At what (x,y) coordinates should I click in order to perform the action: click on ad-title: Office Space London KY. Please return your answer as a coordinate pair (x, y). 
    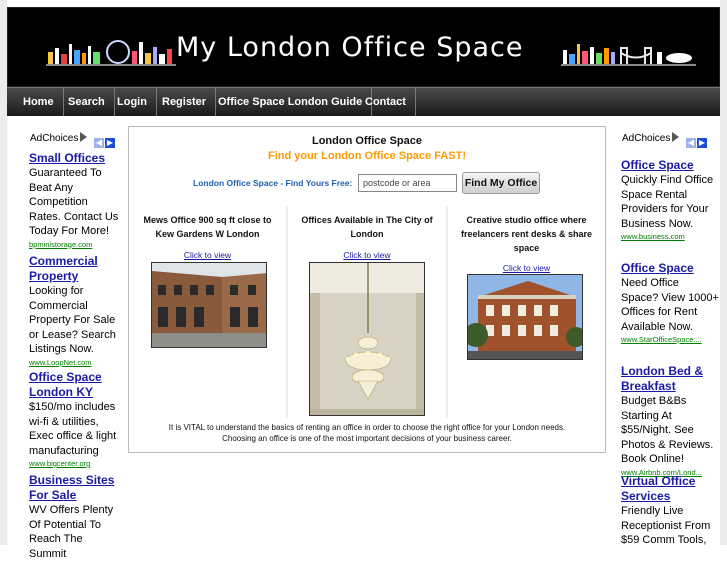
    Looking at the image, I should click on (75, 385).